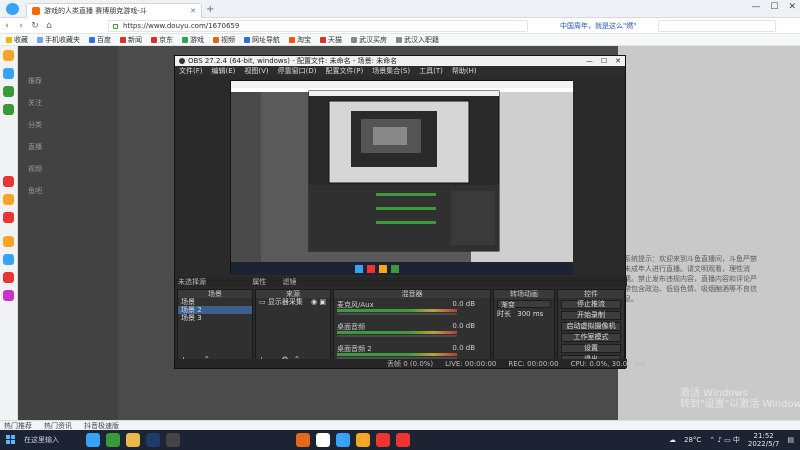  I want to click on settings-button: 设置, so click(591, 348).